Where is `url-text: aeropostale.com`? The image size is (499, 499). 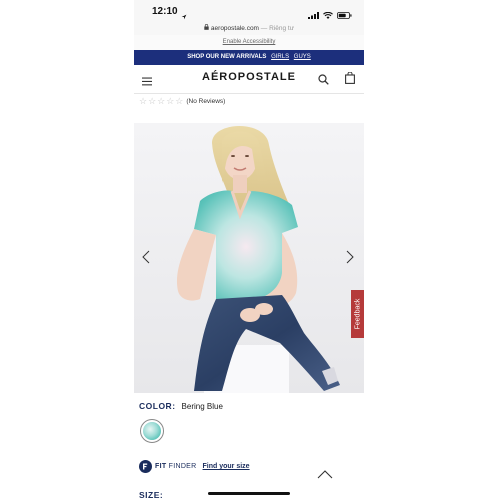
url-text: aeropostale.com is located at coordinates (234, 28).